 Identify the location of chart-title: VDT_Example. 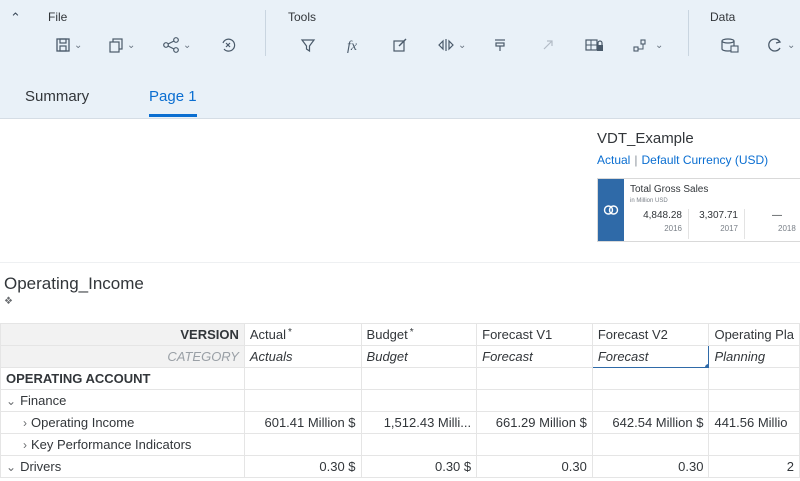
(645, 138).